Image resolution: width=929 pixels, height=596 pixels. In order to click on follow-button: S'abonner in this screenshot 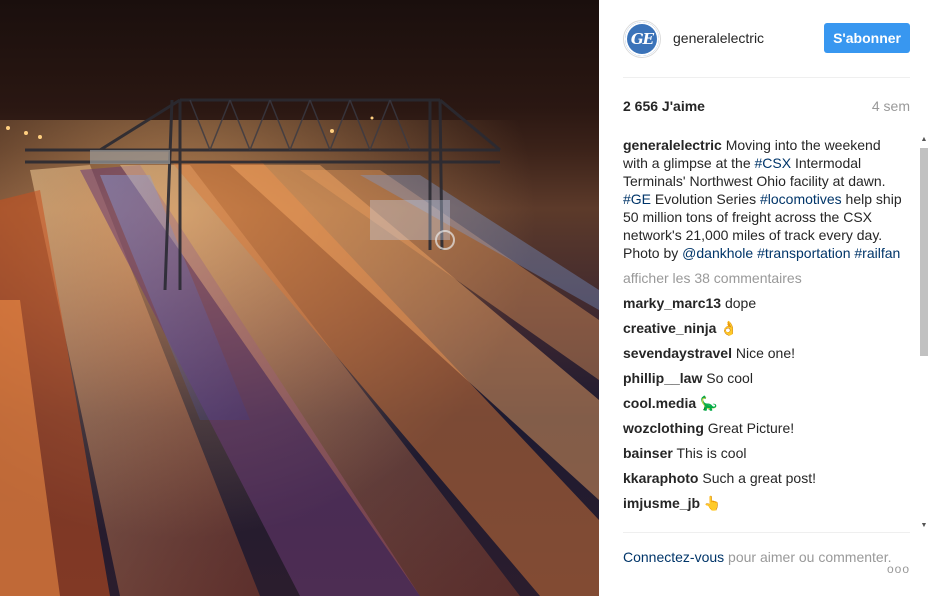, I will do `click(867, 37)`.